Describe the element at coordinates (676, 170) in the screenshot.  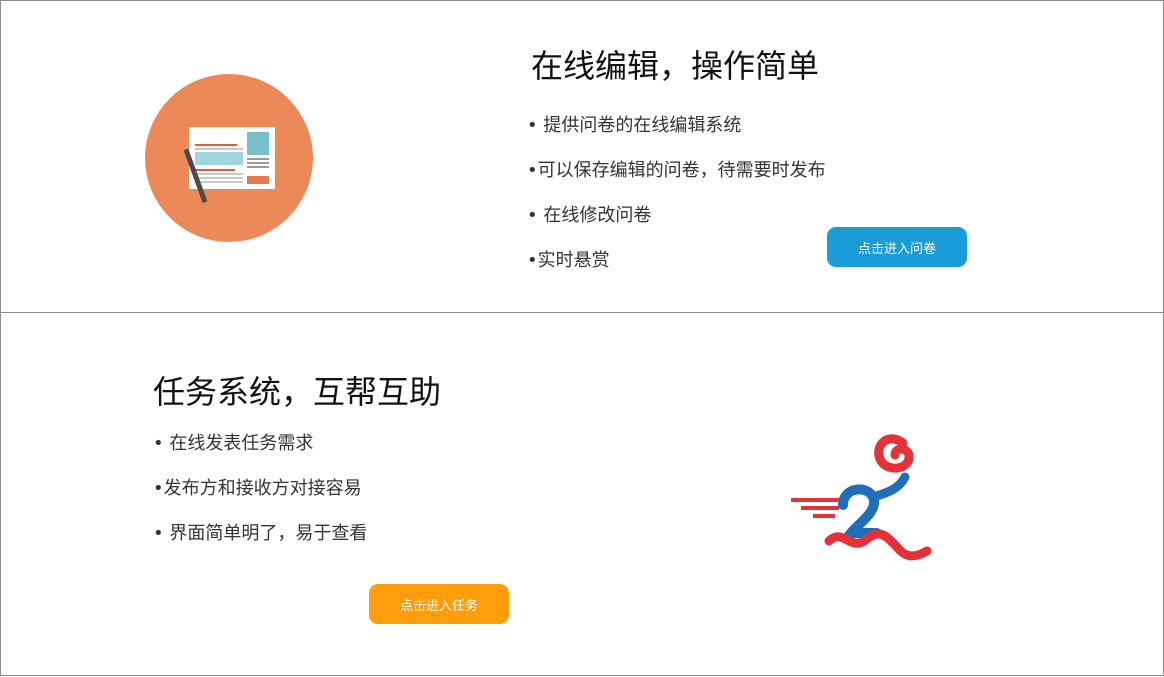
I see `editor-bullet: •可以保存编辑的问卷，待需要时发布` at that location.